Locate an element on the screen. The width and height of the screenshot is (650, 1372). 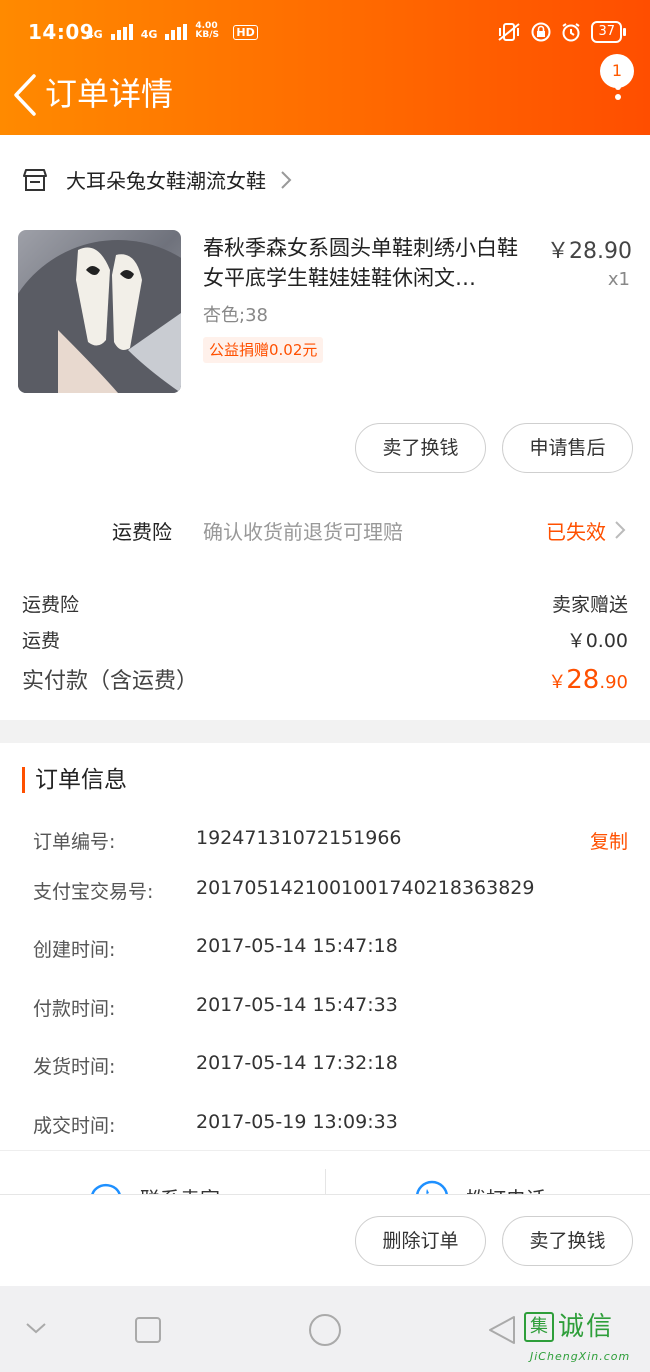
status-right: 37 is located at coordinates (561, 32).